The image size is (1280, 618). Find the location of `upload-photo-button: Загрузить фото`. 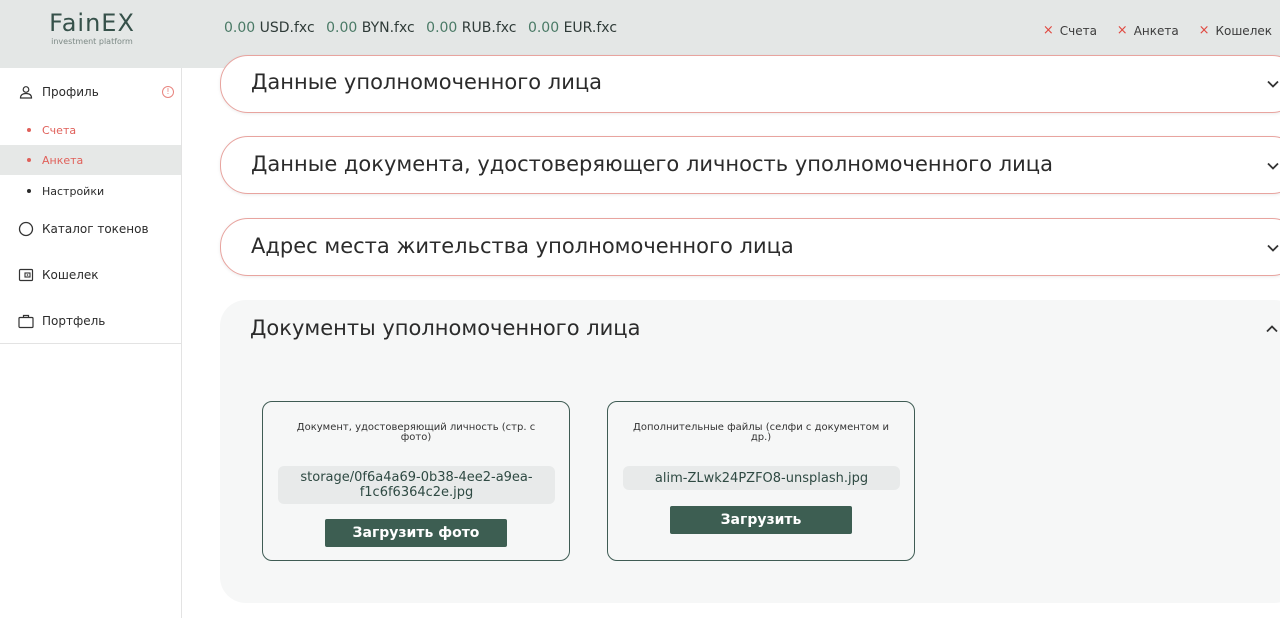

upload-photo-button: Загрузить фото is located at coordinates (416, 533).